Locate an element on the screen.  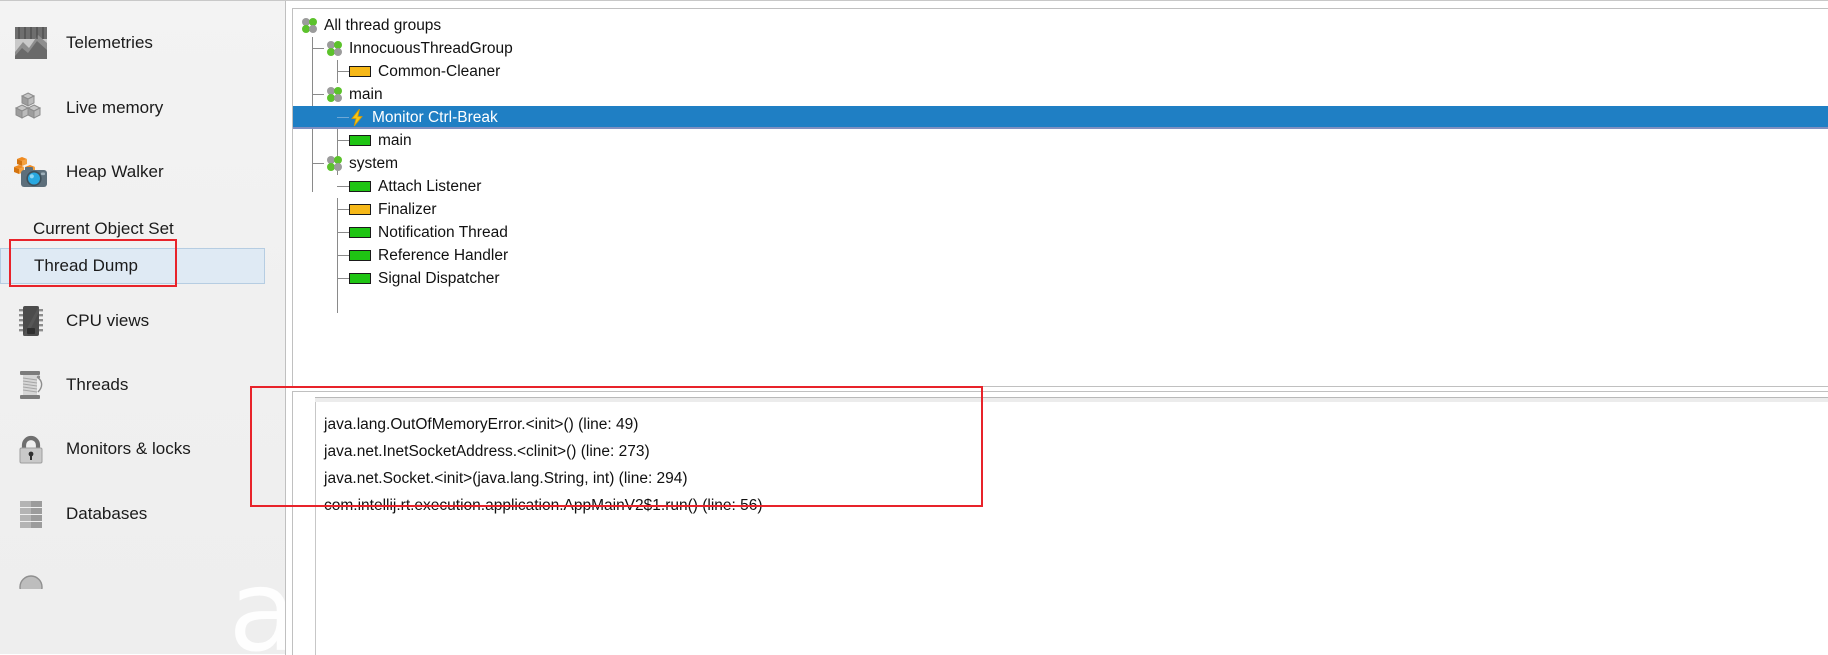
tree-row-label: Reference Handler is located at coordinates (443, 255).